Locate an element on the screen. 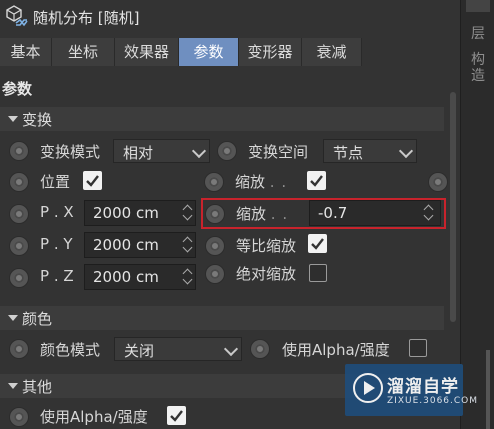  transform-space-dropdown: 节点 is located at coordinates (370, 151).